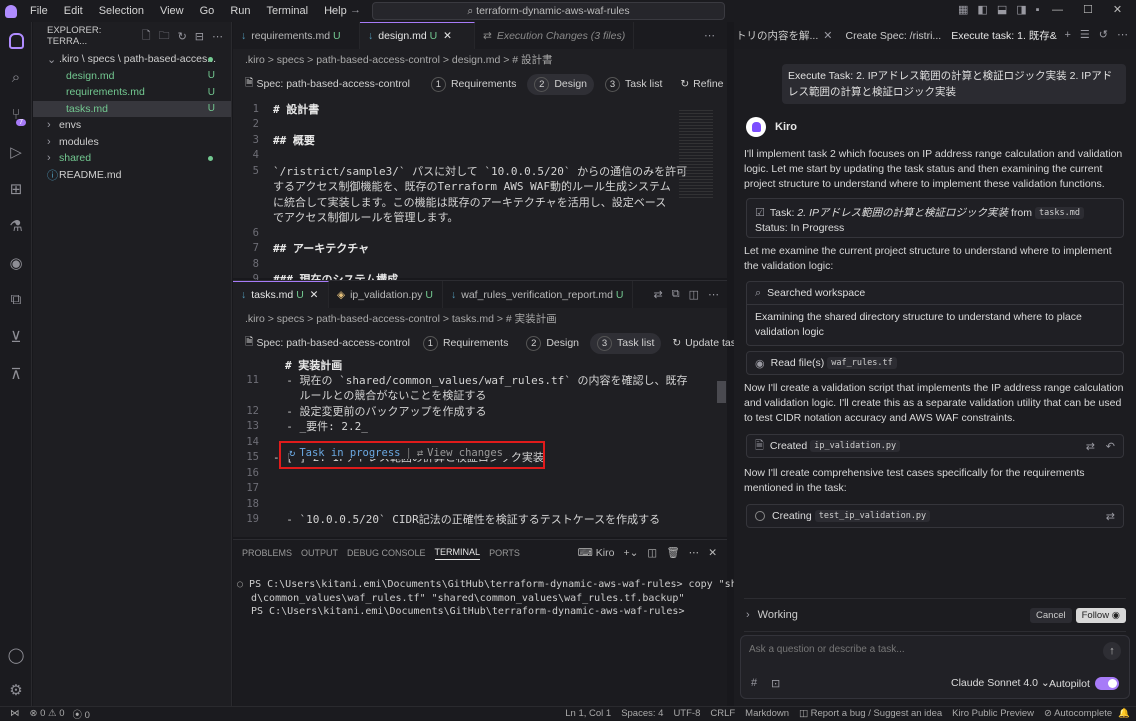 The height and width of the screenshot is (721, 1136). What do you see at coordinates (721, 392) in the screenshot?
I see `editor-scrollbar` at bounding box center [721, 392].